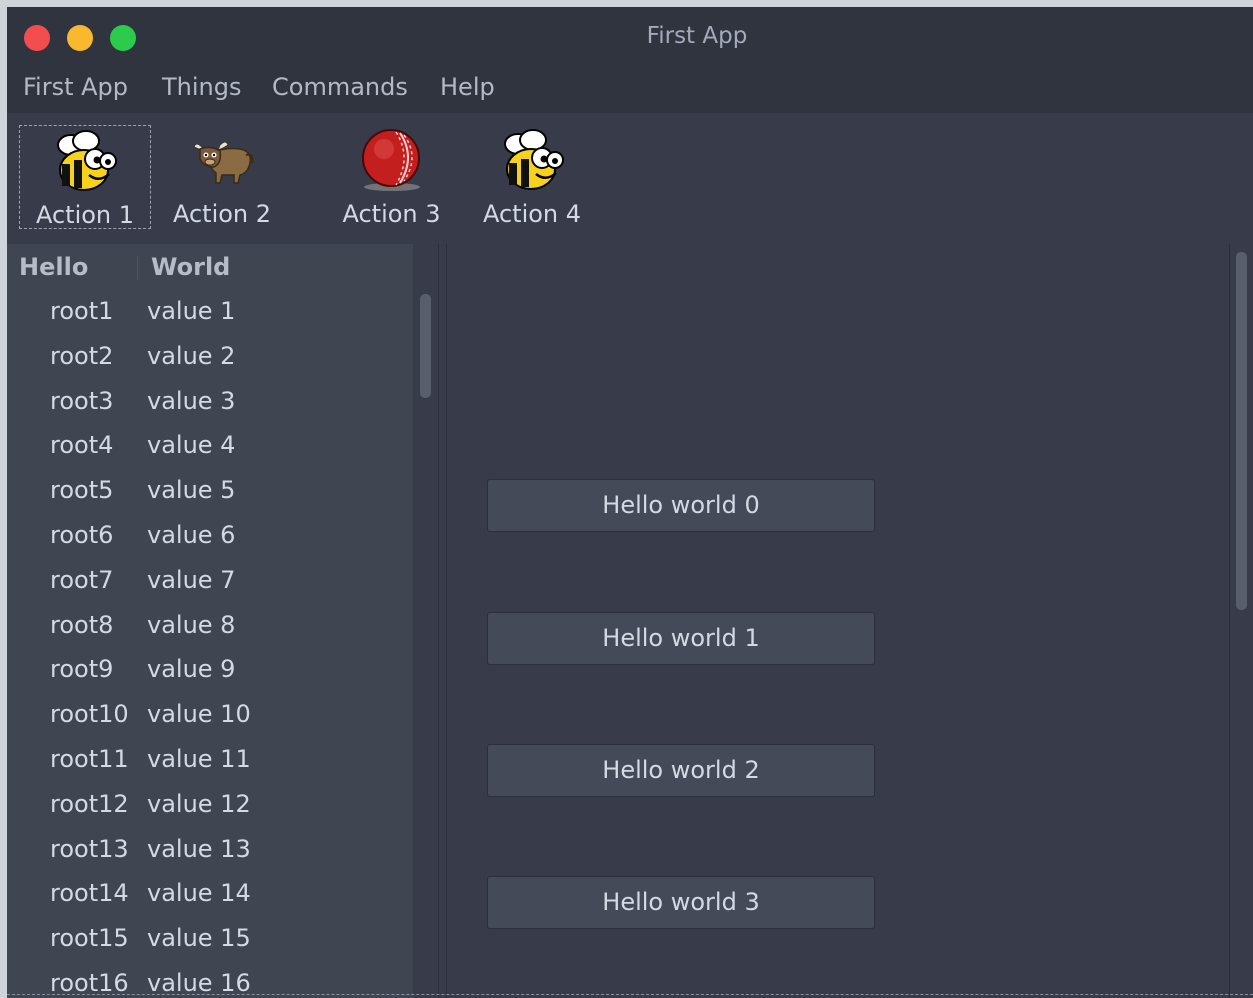  I want to click on action-4-label: Action 4, so click(532, 214).